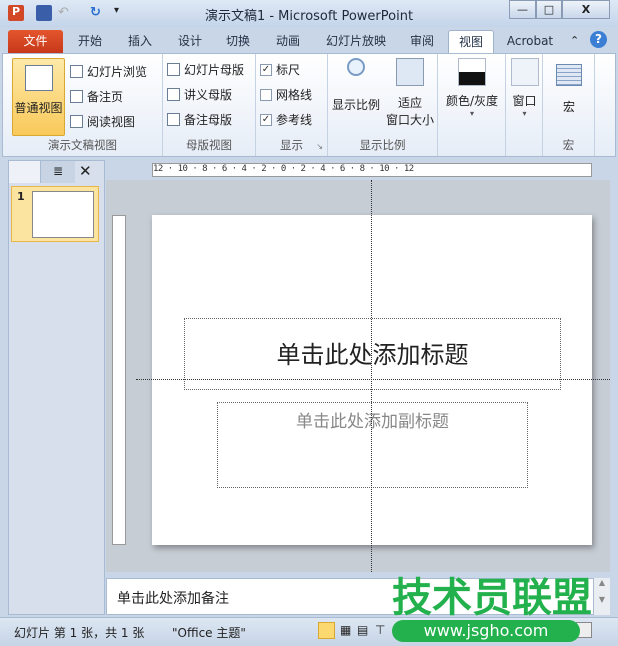  What do you see at coordinates (568, 145) in the screenshot?
I see `group-label: 宏` at bounding box center [568, 145].